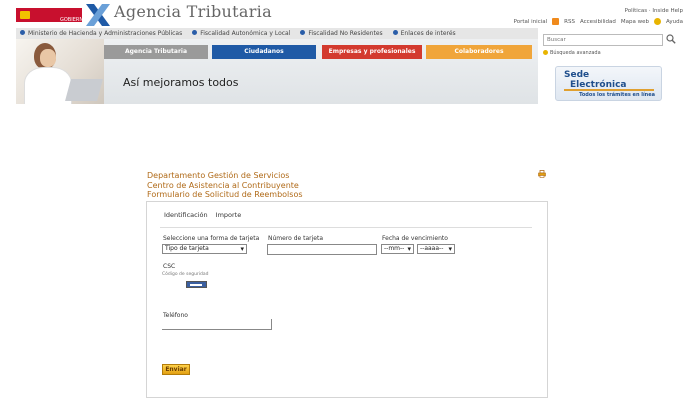 This screenshot has width=693, height=408. I want to click on nav-link-nonresidents: Fiscalidad No Residentes, so click(341, 33).